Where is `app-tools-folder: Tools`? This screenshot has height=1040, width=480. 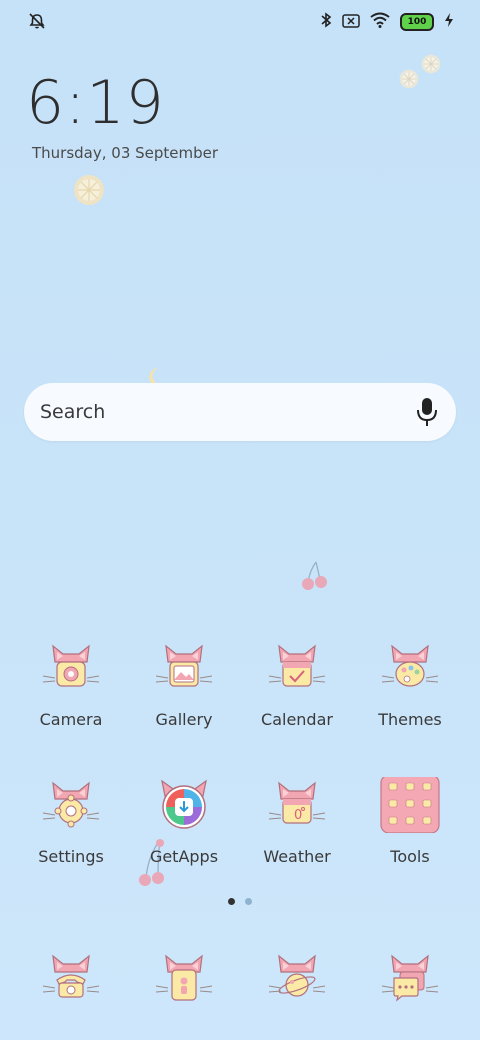 app-tools-folder: Tools is located at coordinates (410, 820).